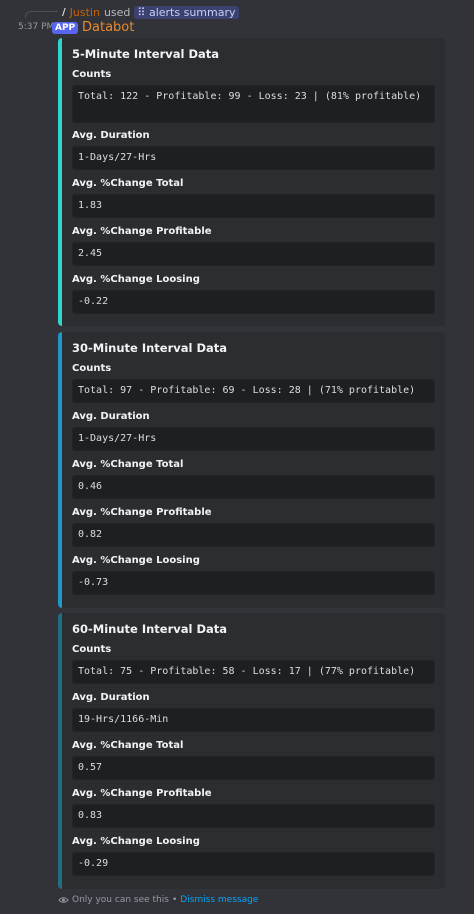  Describe the element at coordinates (253, 487) in the screenshot. I see `field-value-change-total: 0.46` at that location.